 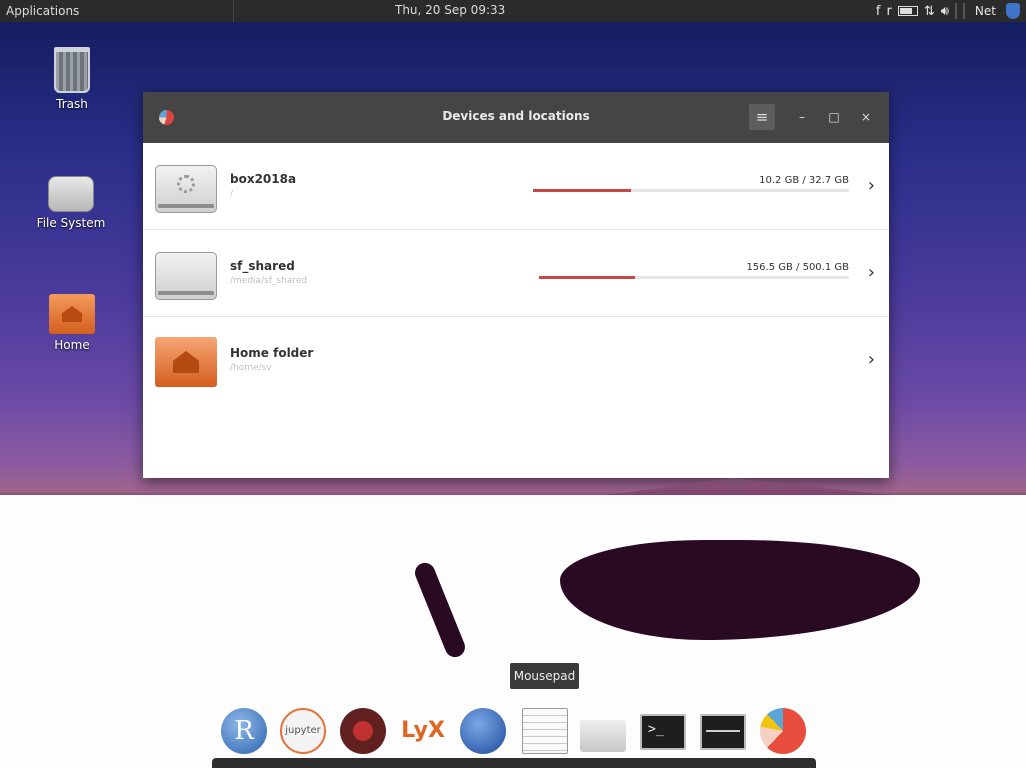 What do you see at coordinates (545, 731) in the screenshot?
I see `mousepad-launcher-icon` at bounding box center [545, 731].